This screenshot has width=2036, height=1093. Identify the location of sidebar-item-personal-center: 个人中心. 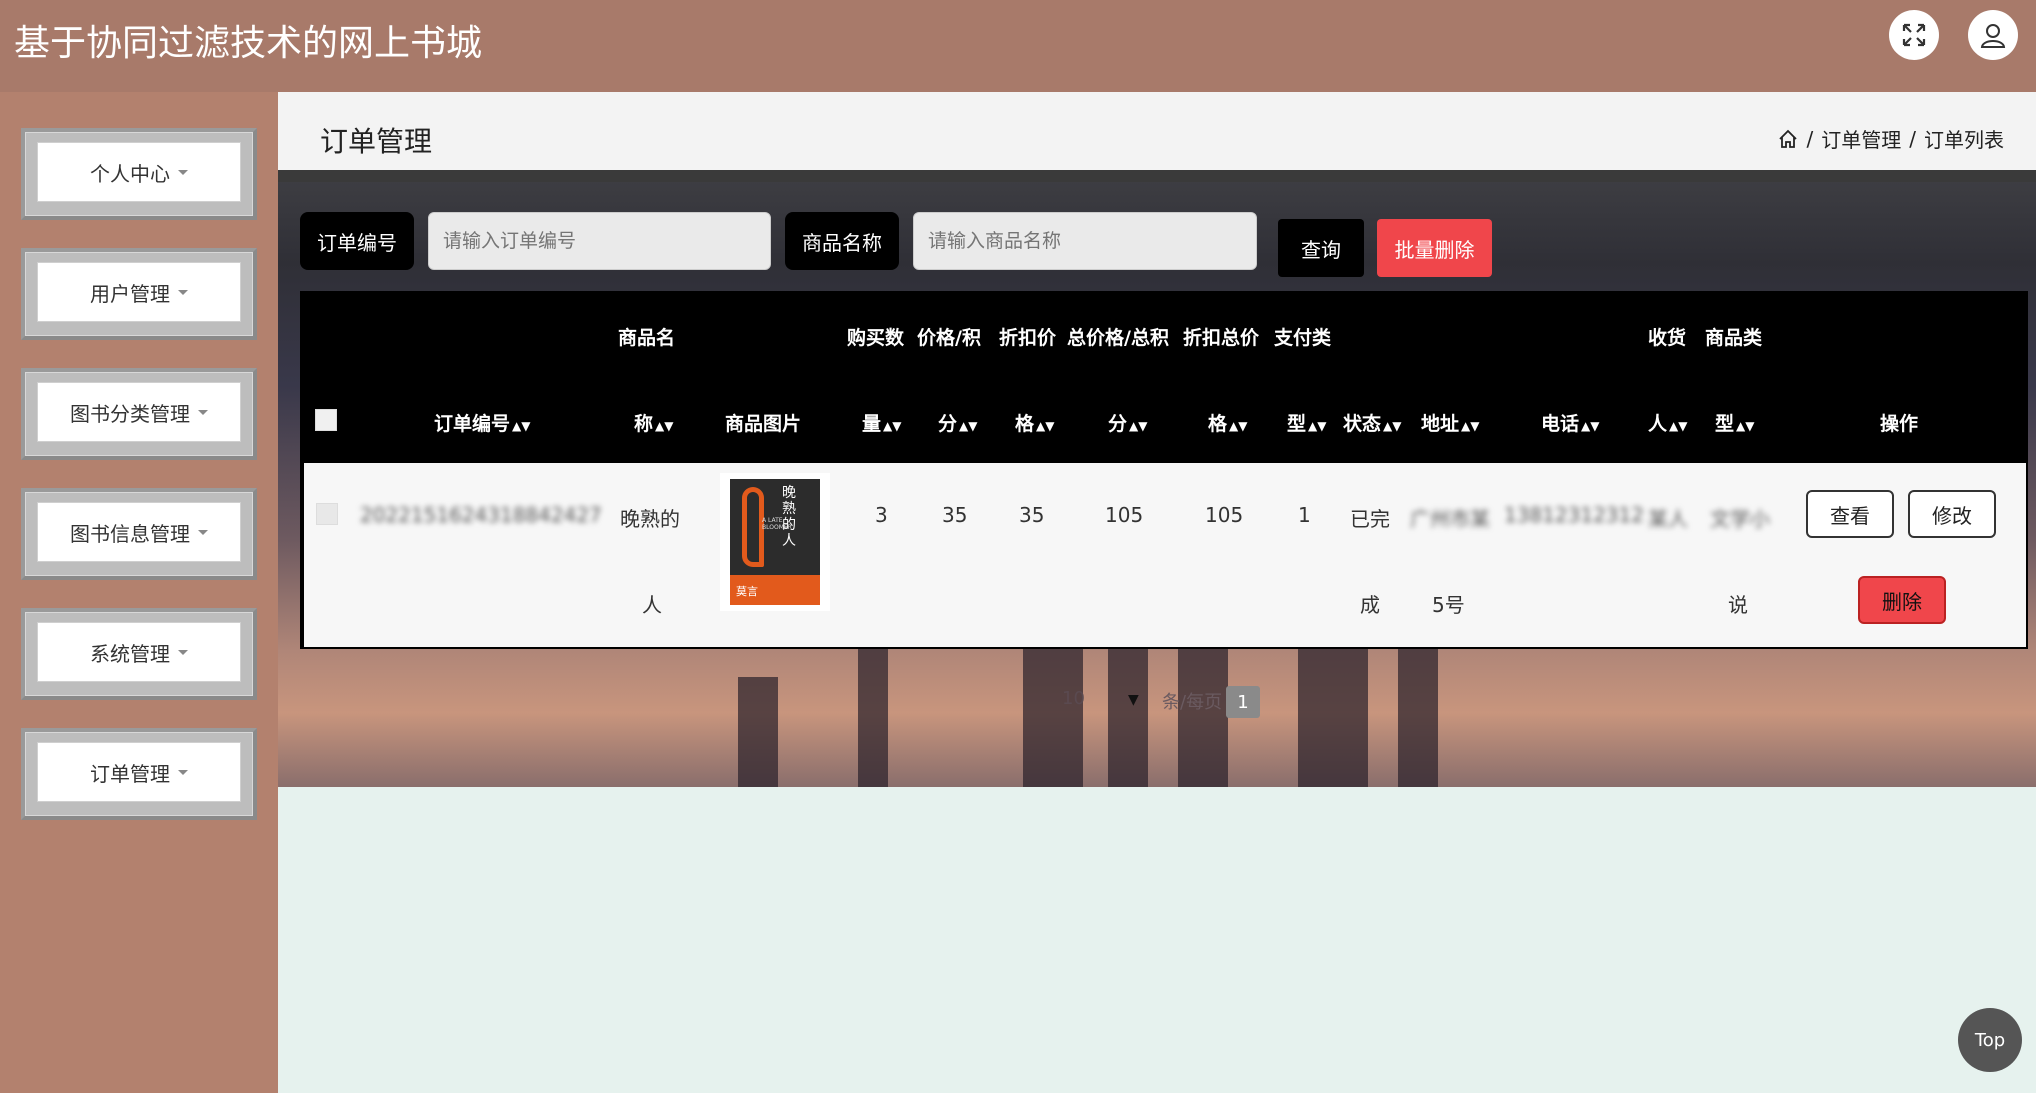
(139, 174).